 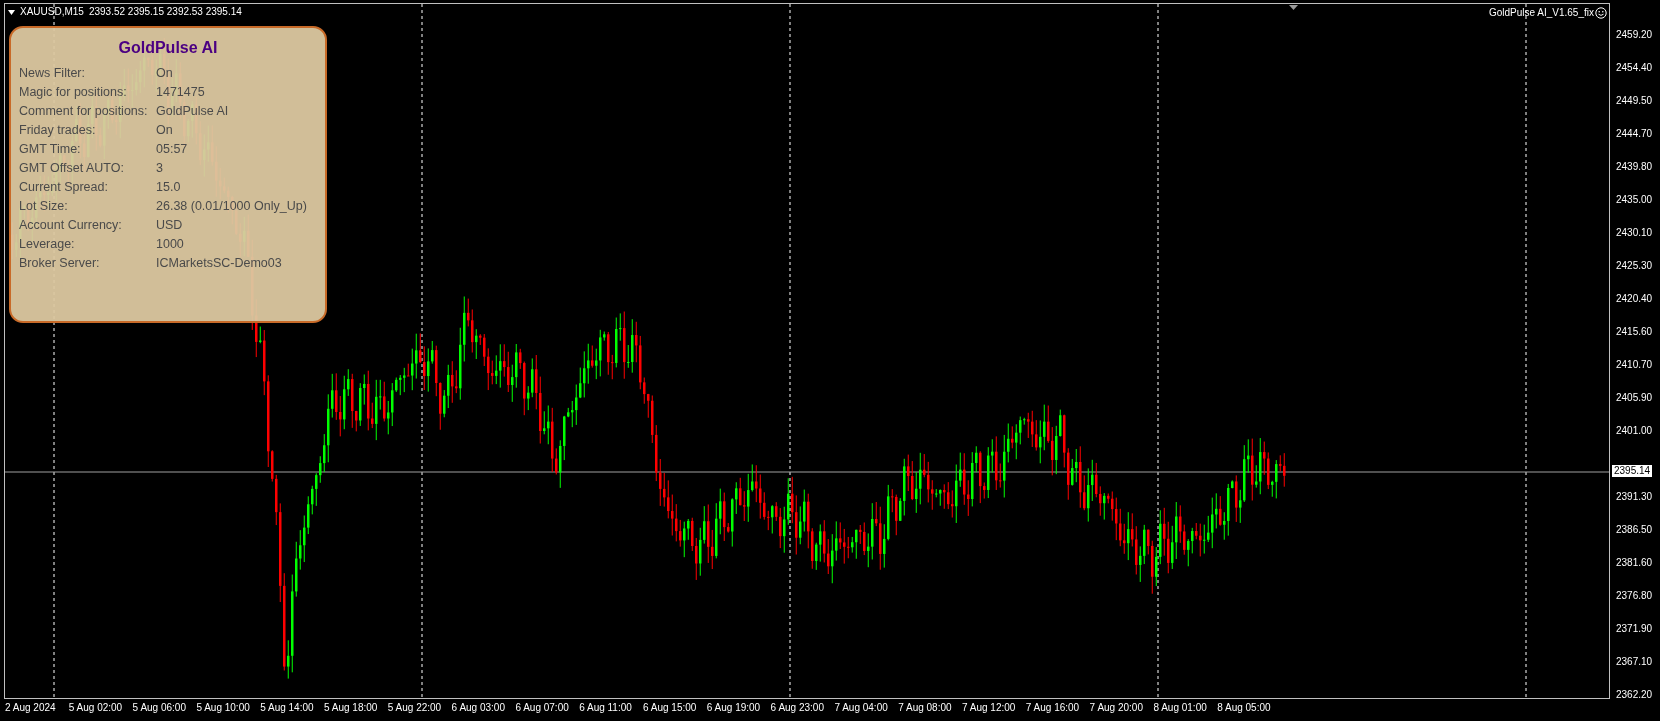 What do you see at coordinates (542, 708) in the screenshot?
I see `time-label: 6 Aug 07:00` at bounding box center [542, 708].